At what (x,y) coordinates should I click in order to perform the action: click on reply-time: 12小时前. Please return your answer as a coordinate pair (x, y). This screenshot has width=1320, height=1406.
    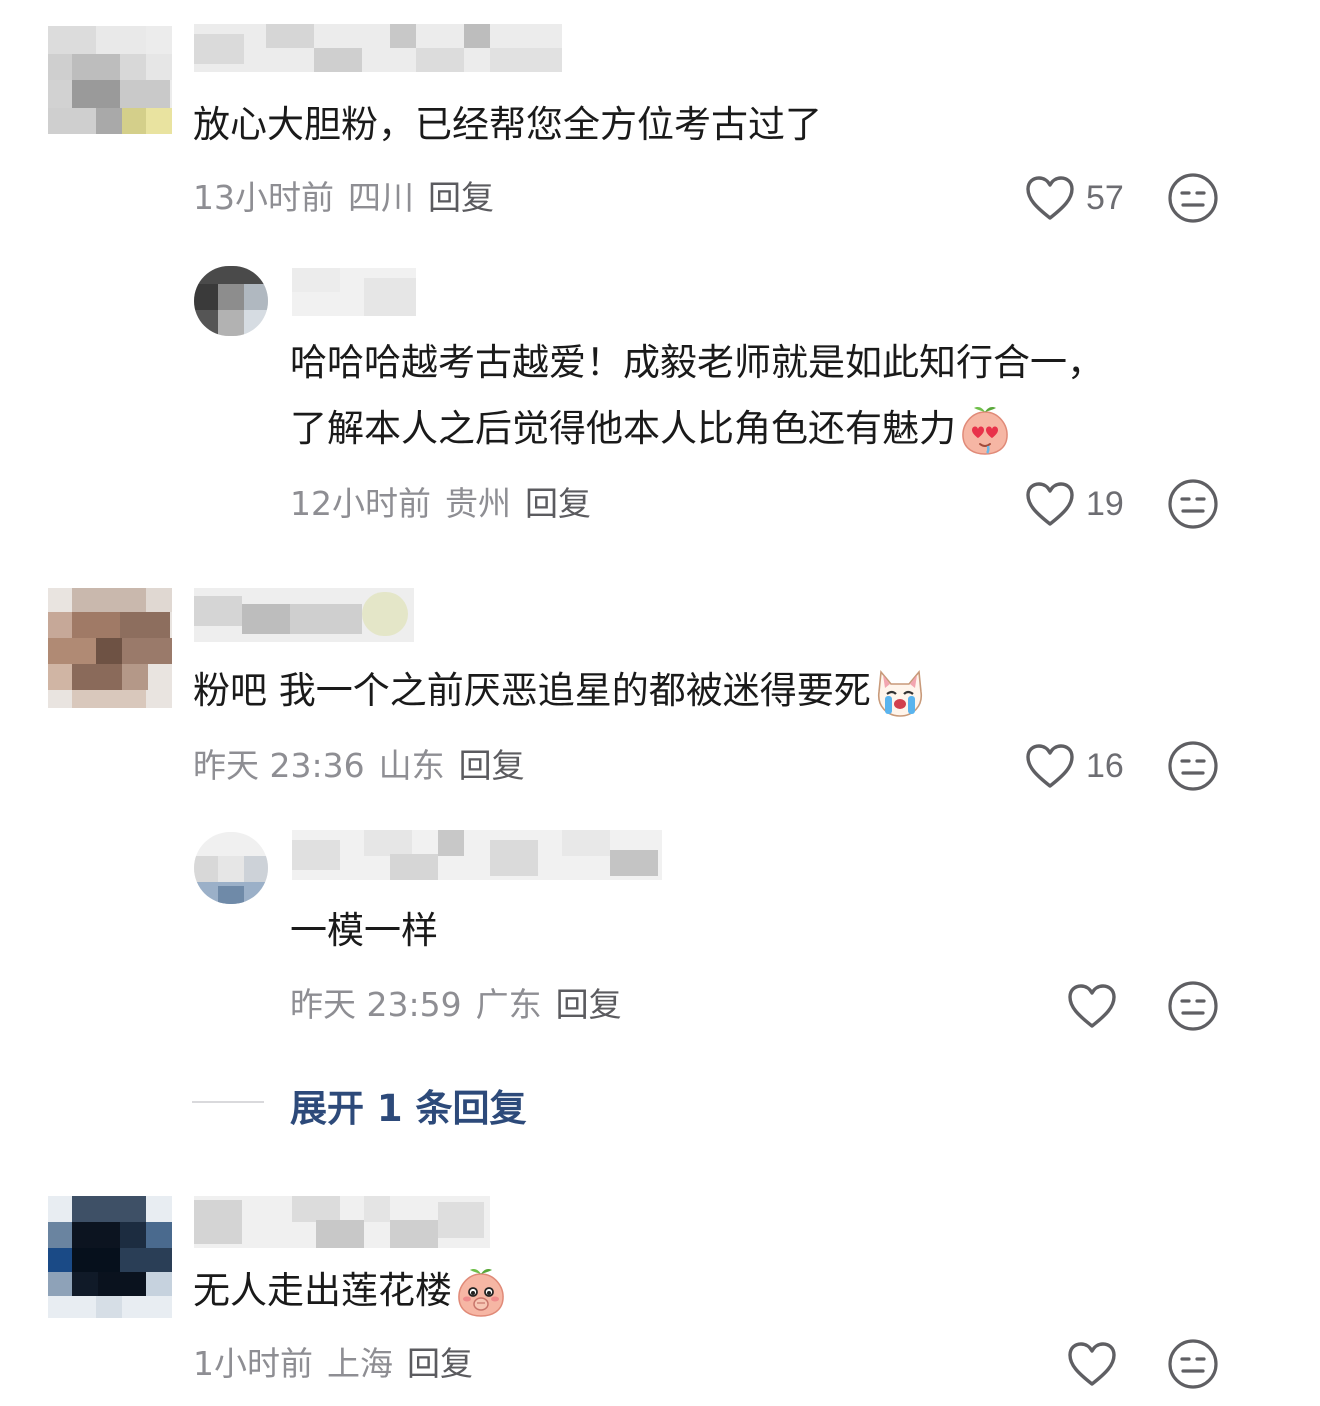
    Looking at the image, I should click on (360, 503).